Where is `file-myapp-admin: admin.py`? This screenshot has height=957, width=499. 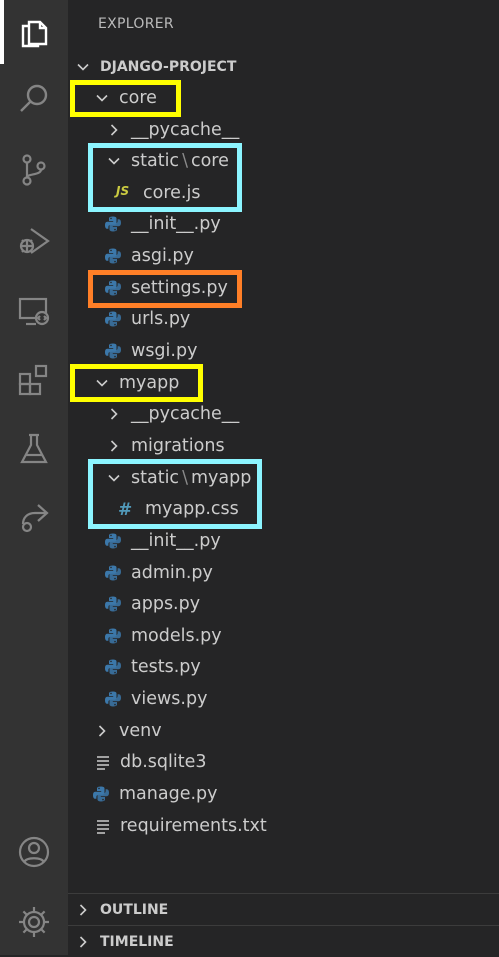
file-myapp-admin: admin.py is located at coordinates (283, 572).